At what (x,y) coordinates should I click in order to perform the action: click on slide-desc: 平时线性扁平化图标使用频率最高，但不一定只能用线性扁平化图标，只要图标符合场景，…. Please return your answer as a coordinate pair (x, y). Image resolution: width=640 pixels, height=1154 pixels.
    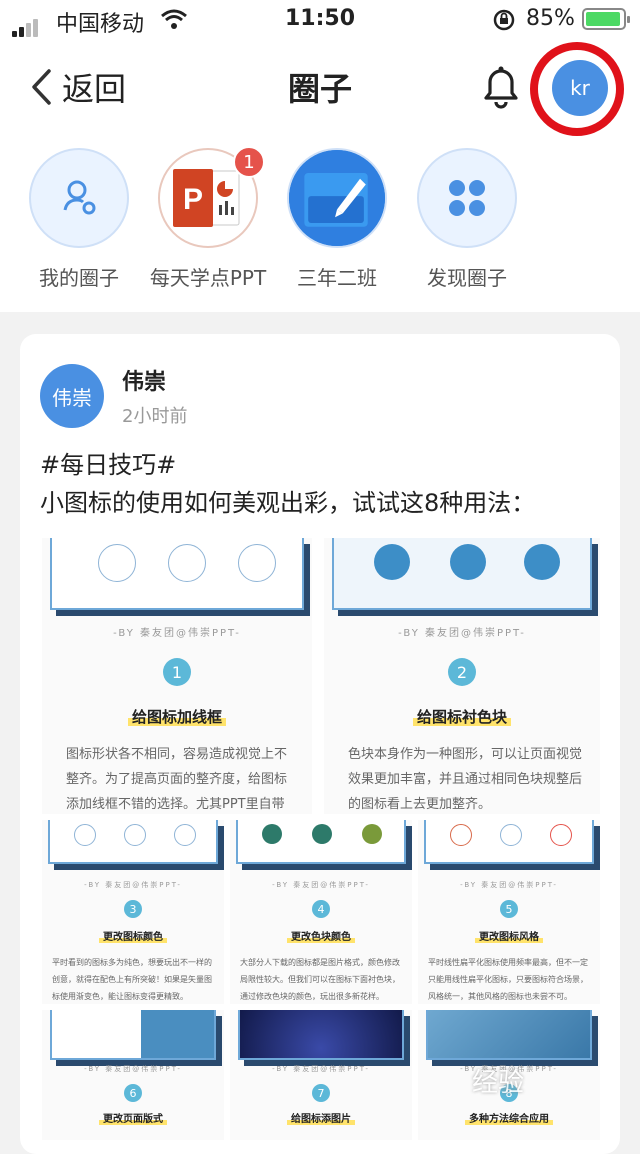
    Looking at the image, I should click on (508, 979).